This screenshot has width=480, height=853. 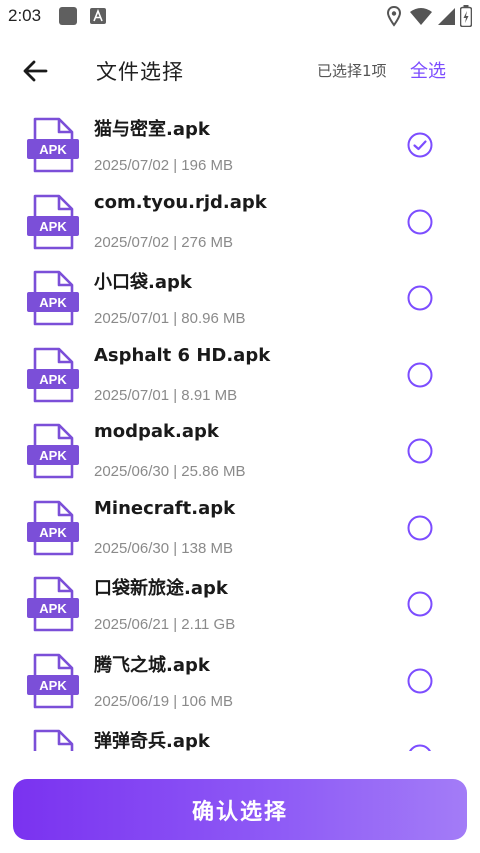 I want to click on file-row: APK 小口袋.apk 2025/07/01 | 80.96 MB, so click(x=240, y=298).